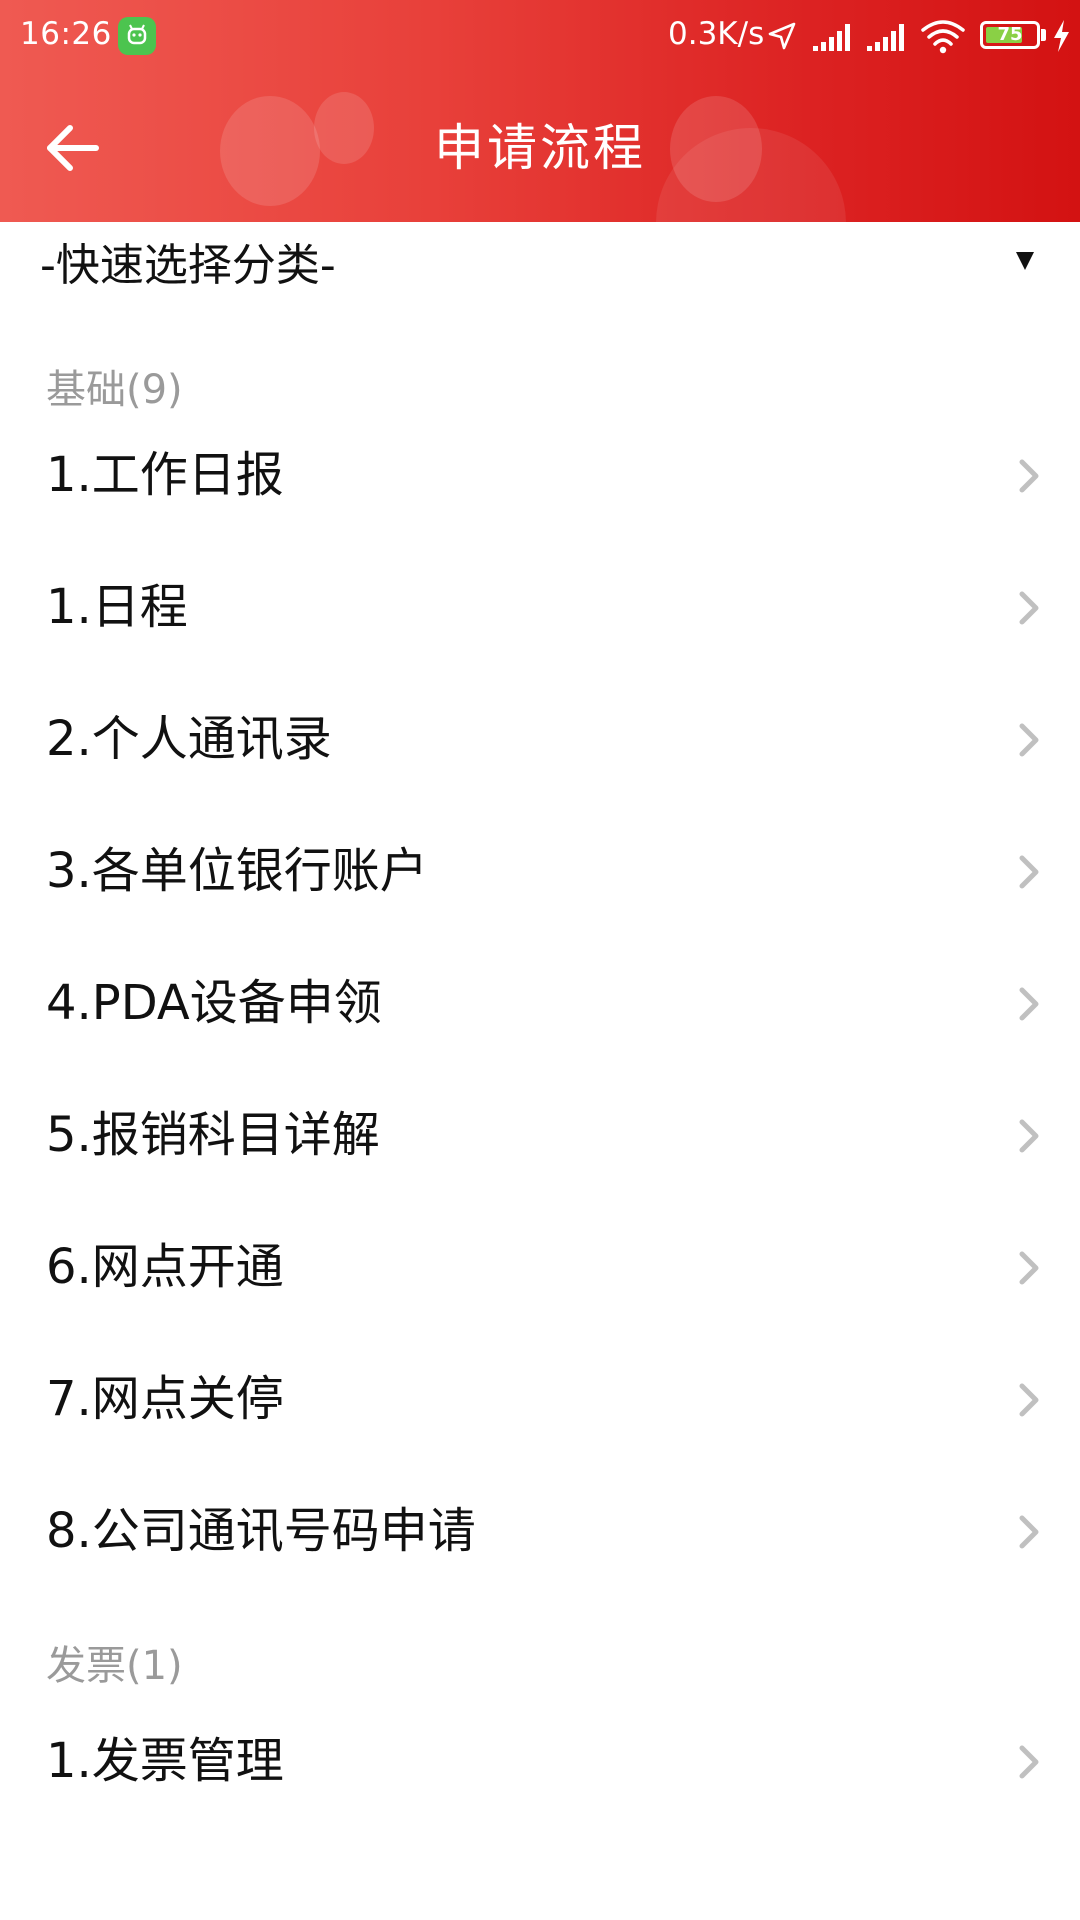 The image size is (1080, 1920). What do you see at coordinates (165, 475) in the screenshot?
I see `list-item-label: 1.工作日报` at bounding box center [165, 475].